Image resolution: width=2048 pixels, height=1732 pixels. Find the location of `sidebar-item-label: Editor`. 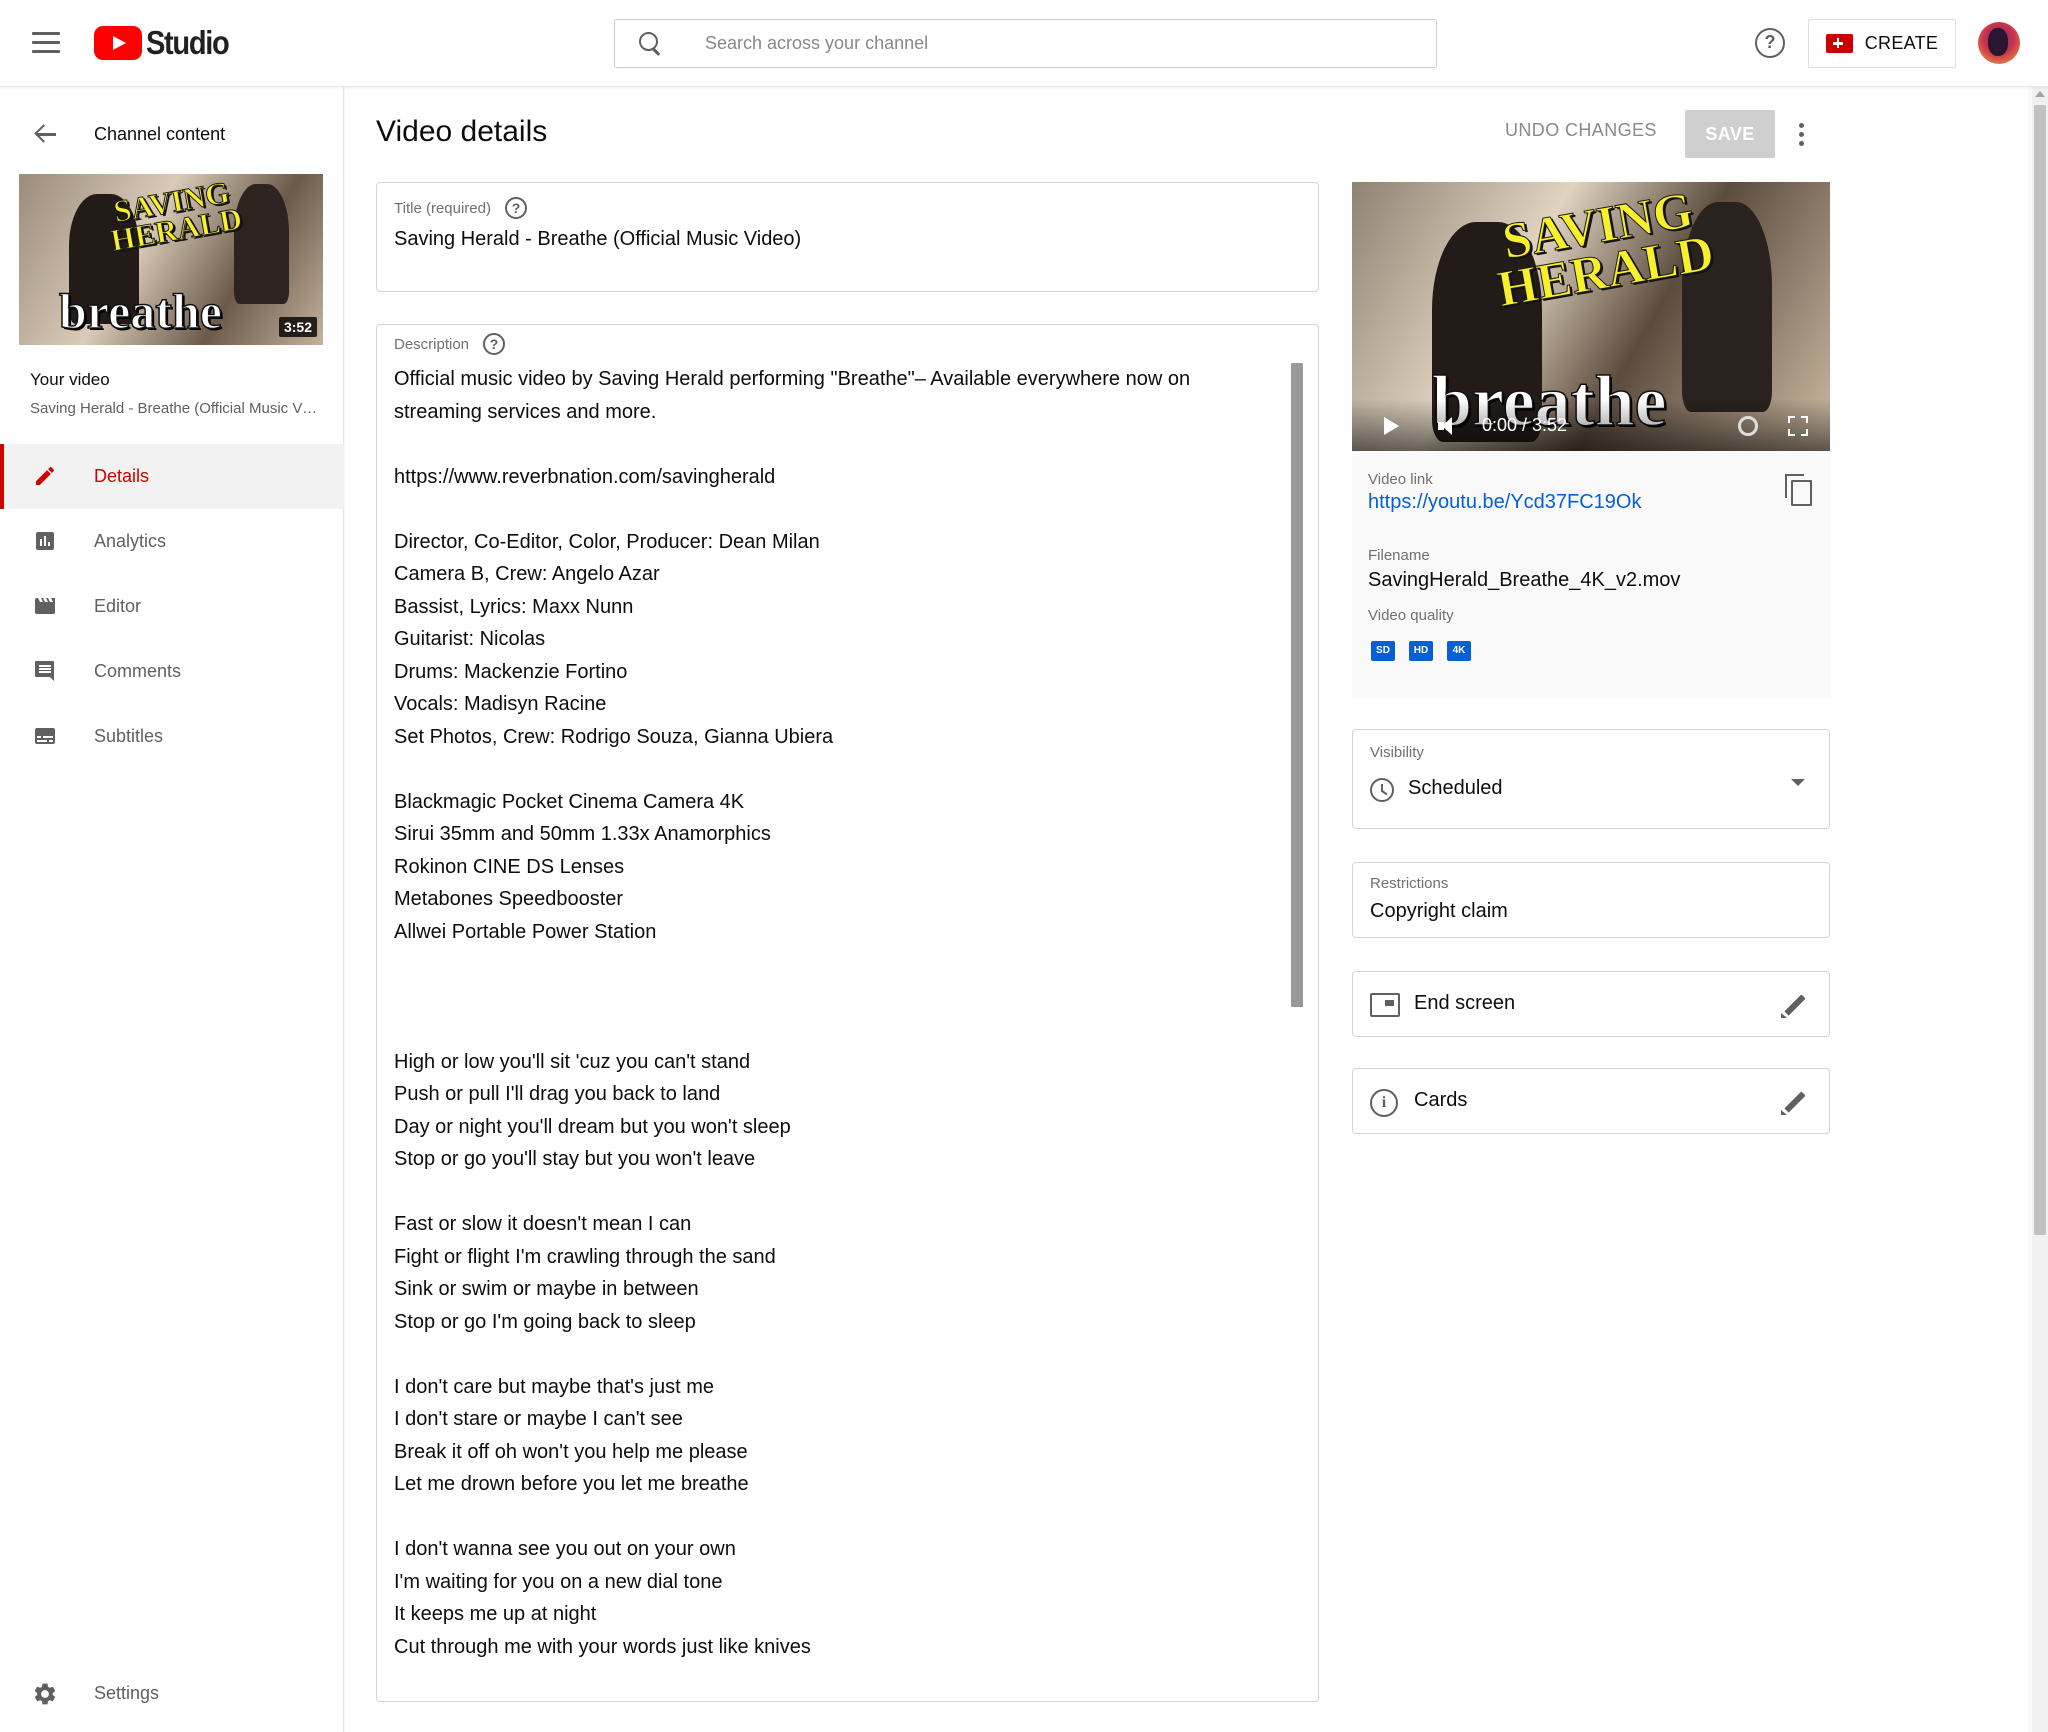

sidebar-item-label: Editor is located at coordinates (118, 606).